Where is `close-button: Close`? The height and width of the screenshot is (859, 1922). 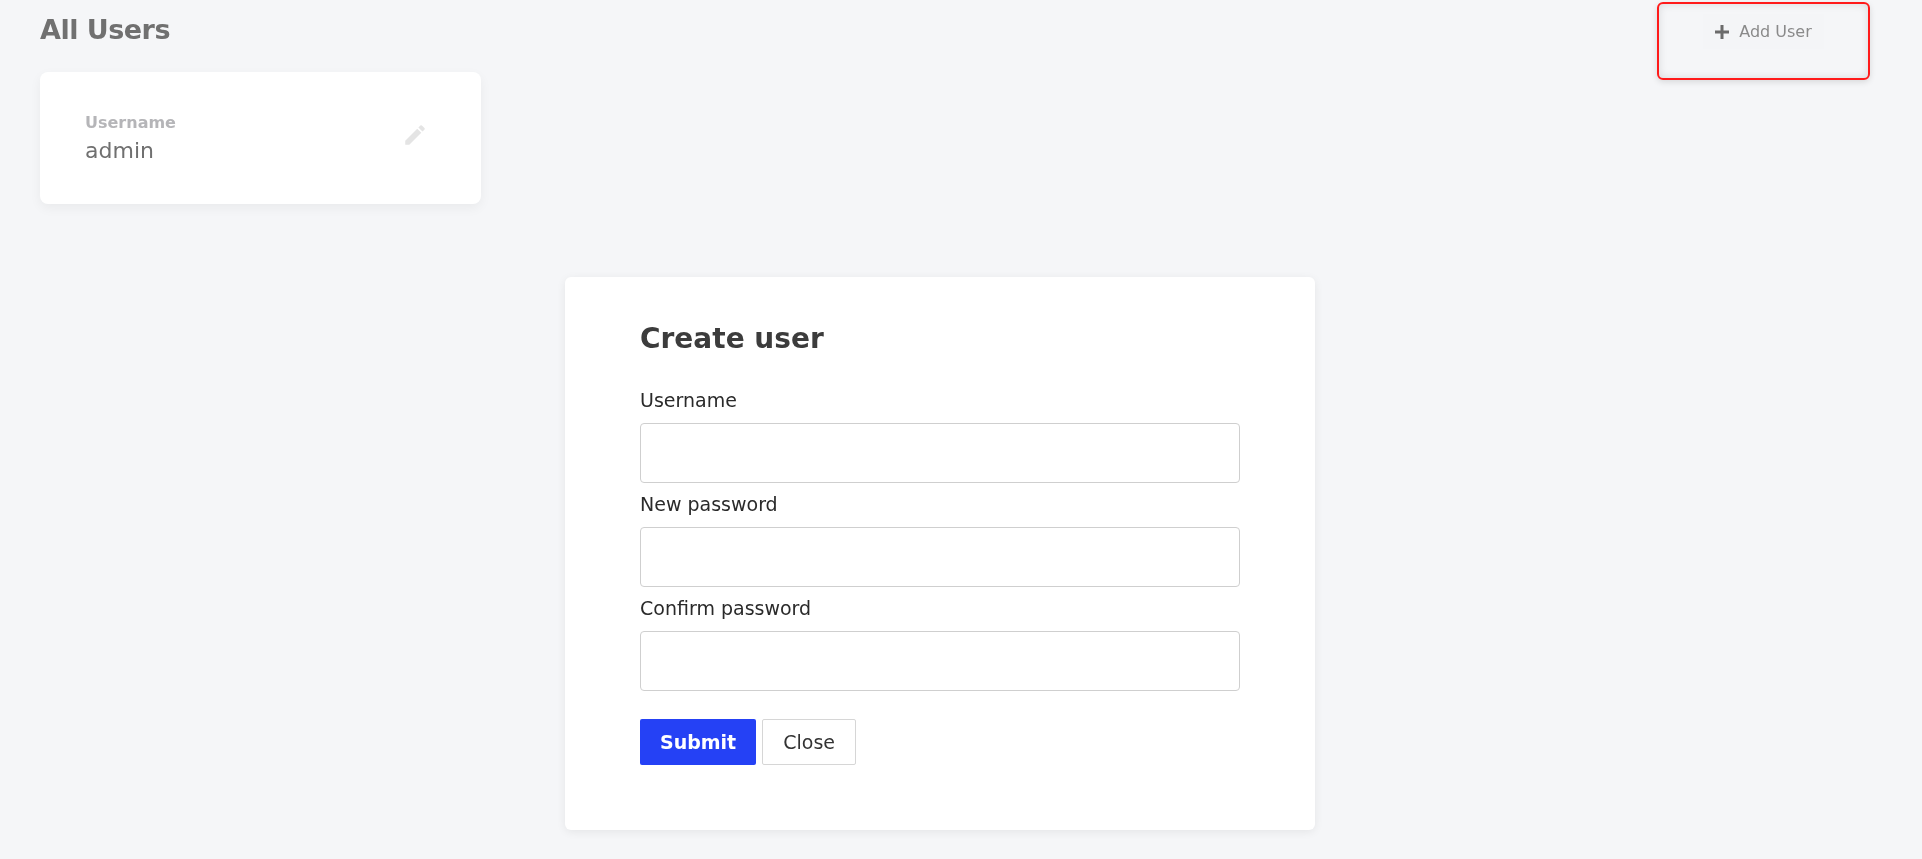
close-button: Close is located at coordinates (809, 742).